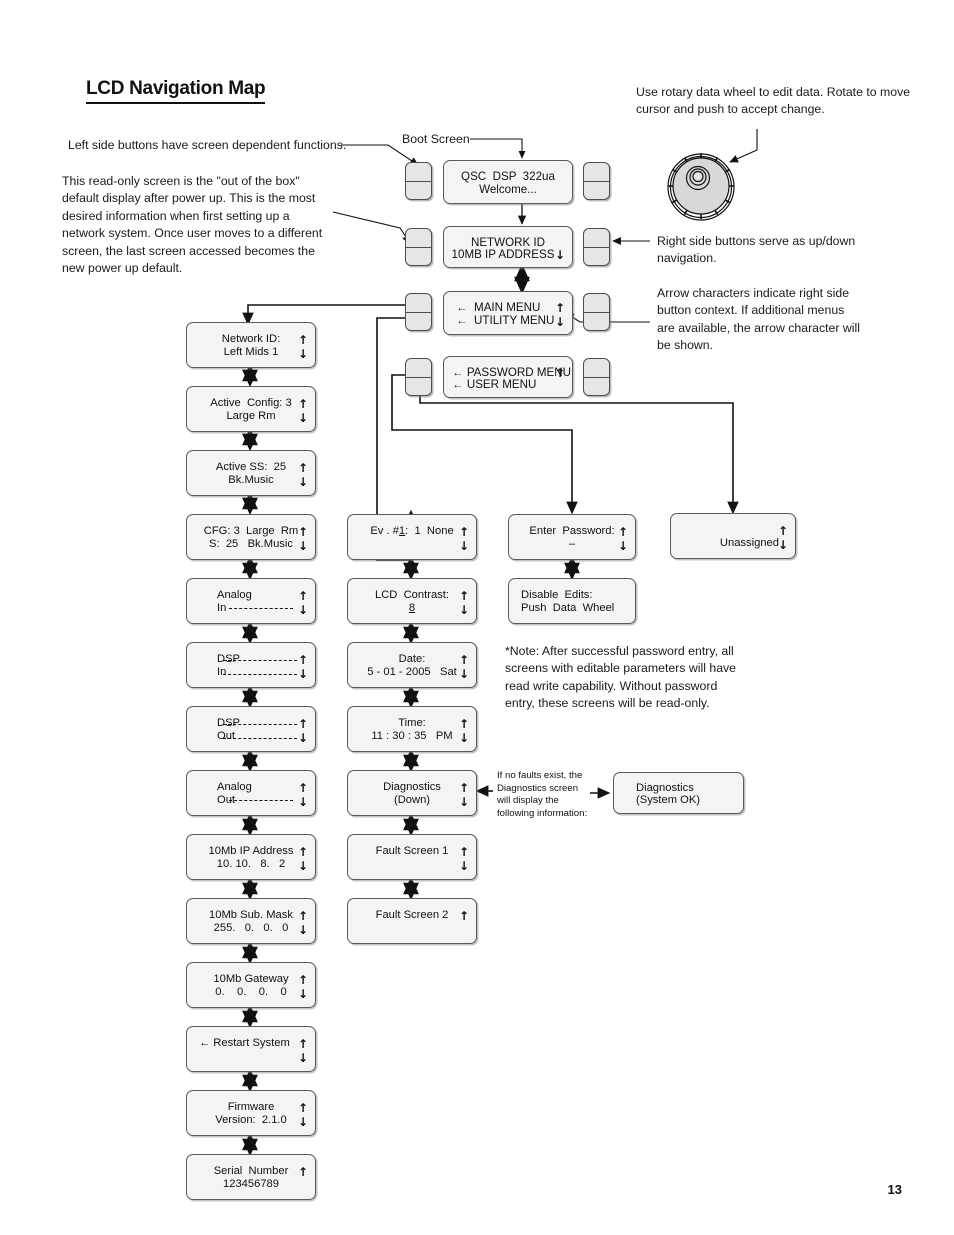 This screenshot has width=954, height=1235. I want to click on lcd-line-1: Time:, so click(412, 722).